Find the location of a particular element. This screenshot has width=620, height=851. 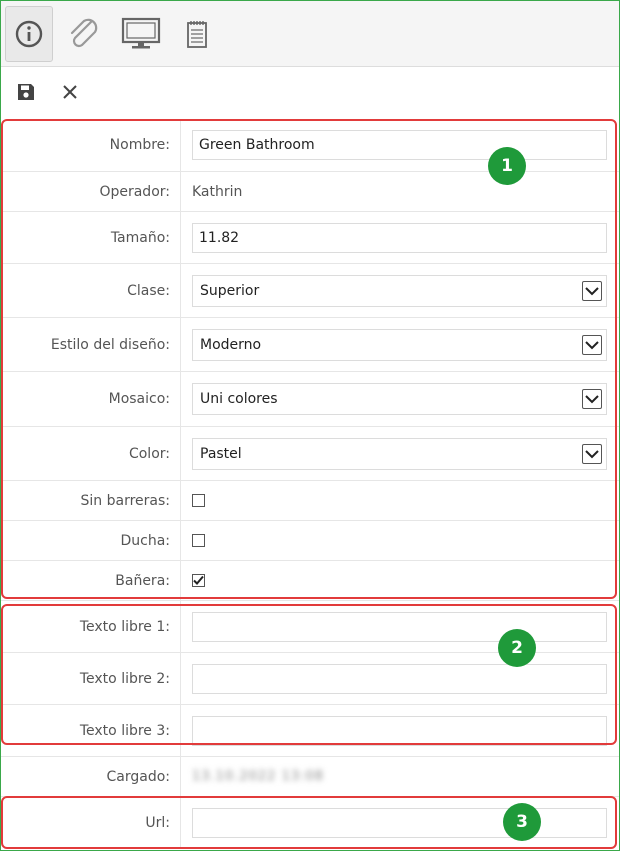

badge-1: 1 is located at coordinates (507, 166).